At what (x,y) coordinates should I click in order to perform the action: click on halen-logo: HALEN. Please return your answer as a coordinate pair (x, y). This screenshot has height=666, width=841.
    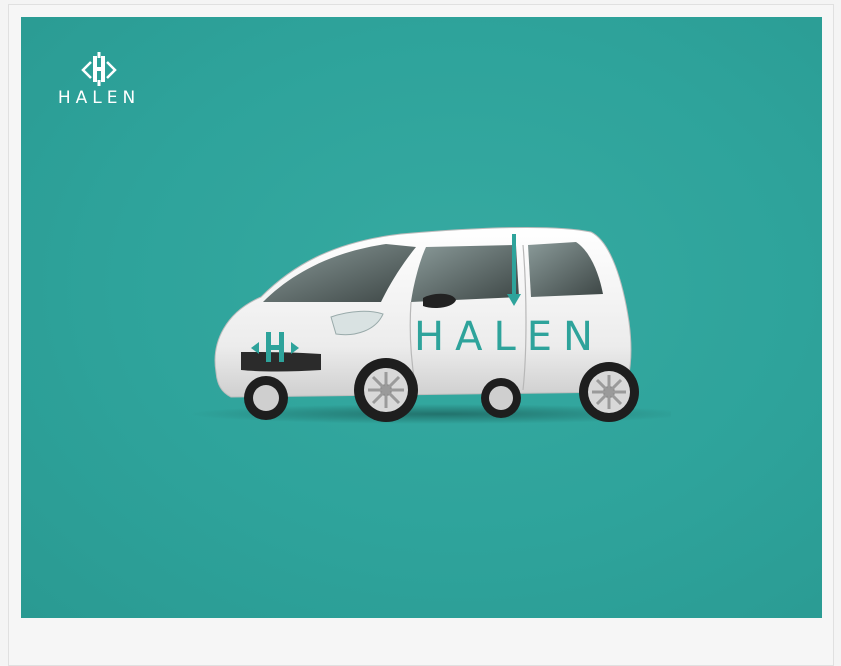
    Looking at the image, I should click on (101, 80).